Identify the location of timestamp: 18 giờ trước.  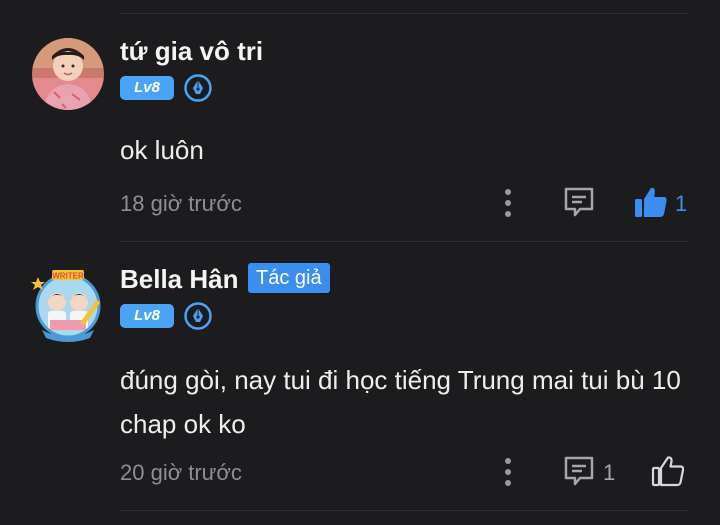
(181, 203).